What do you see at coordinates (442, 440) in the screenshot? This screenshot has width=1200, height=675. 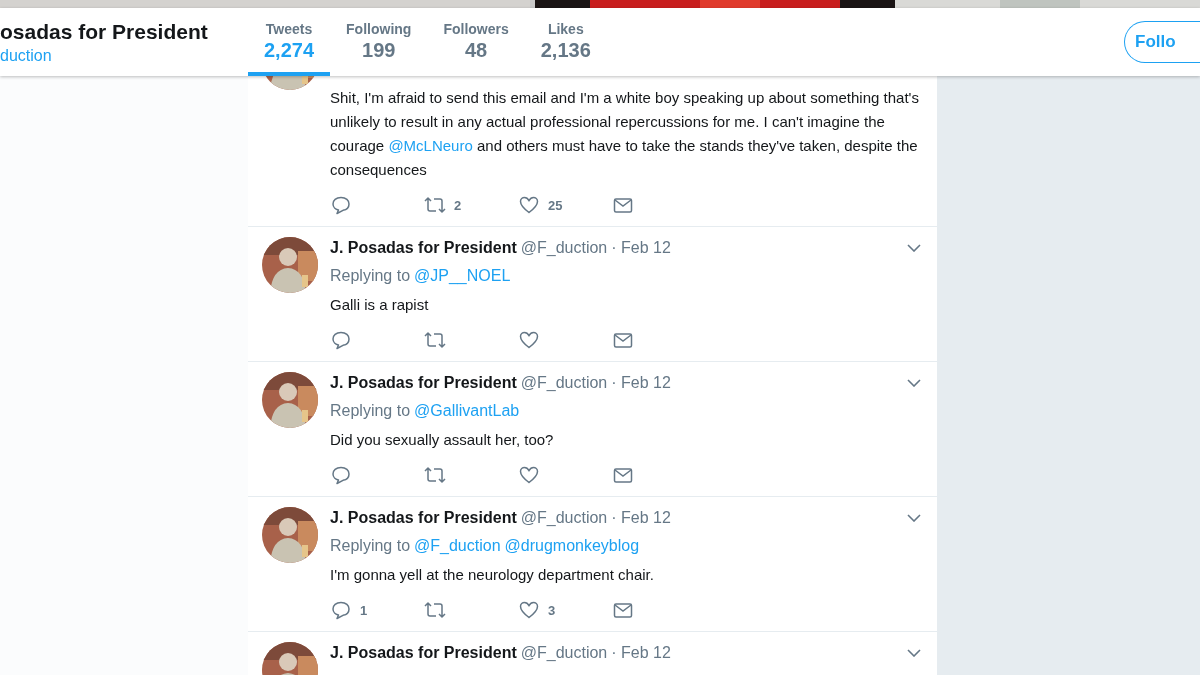 I see `tweet-text: Did you sexually assault her, too?` at bounding box center [442, 440].